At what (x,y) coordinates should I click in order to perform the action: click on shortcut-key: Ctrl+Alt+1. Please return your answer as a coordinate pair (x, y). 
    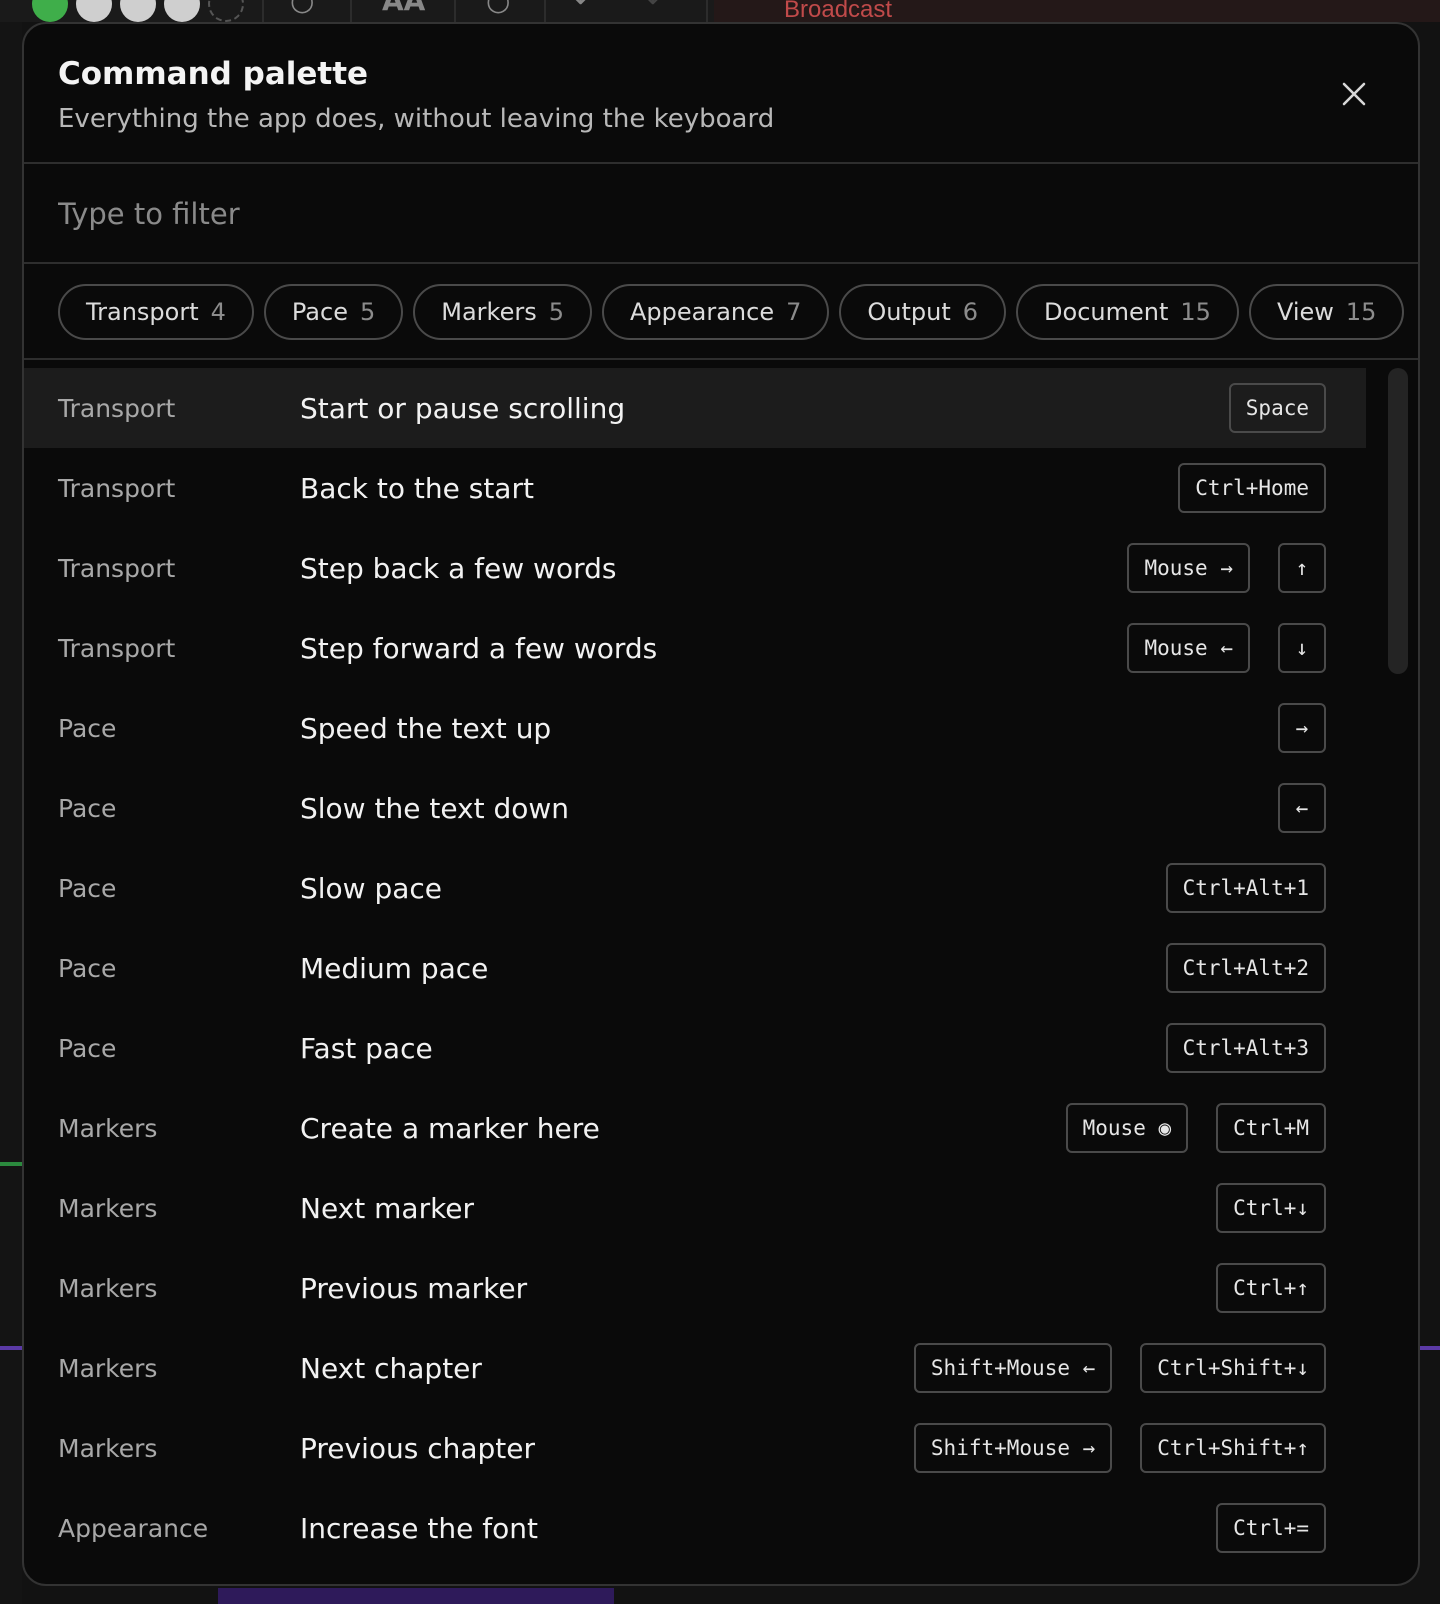
    Looking at the image, I should click on (1245, 888).